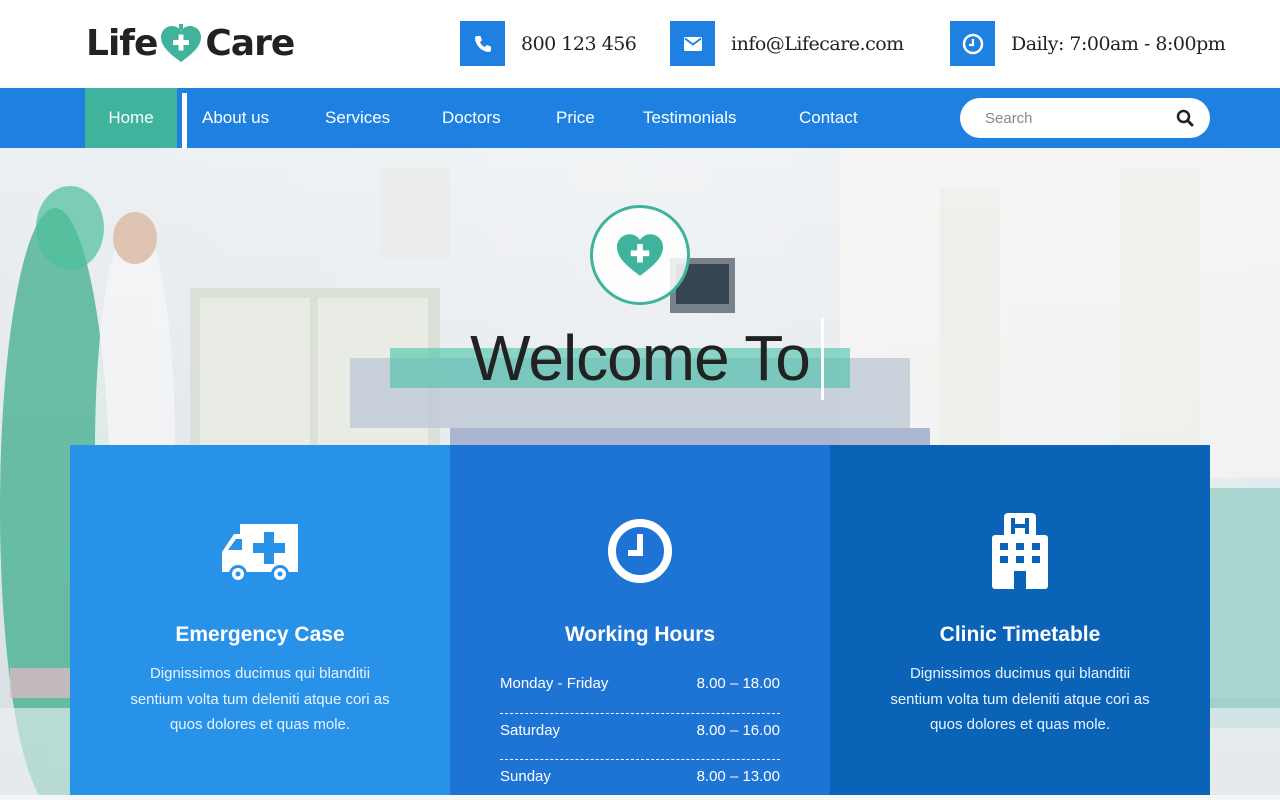  I want to click on brand-name-right: Care, so click(250, 43).